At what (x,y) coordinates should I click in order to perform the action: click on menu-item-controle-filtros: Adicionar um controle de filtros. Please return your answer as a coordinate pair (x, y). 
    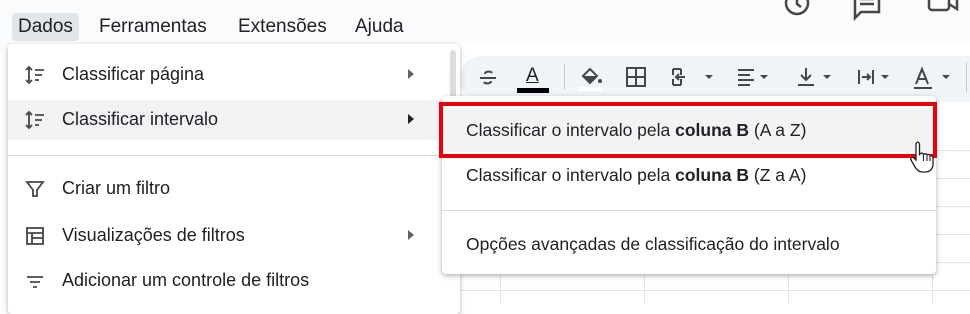
    Looking at the image, I should click on (228, 281).